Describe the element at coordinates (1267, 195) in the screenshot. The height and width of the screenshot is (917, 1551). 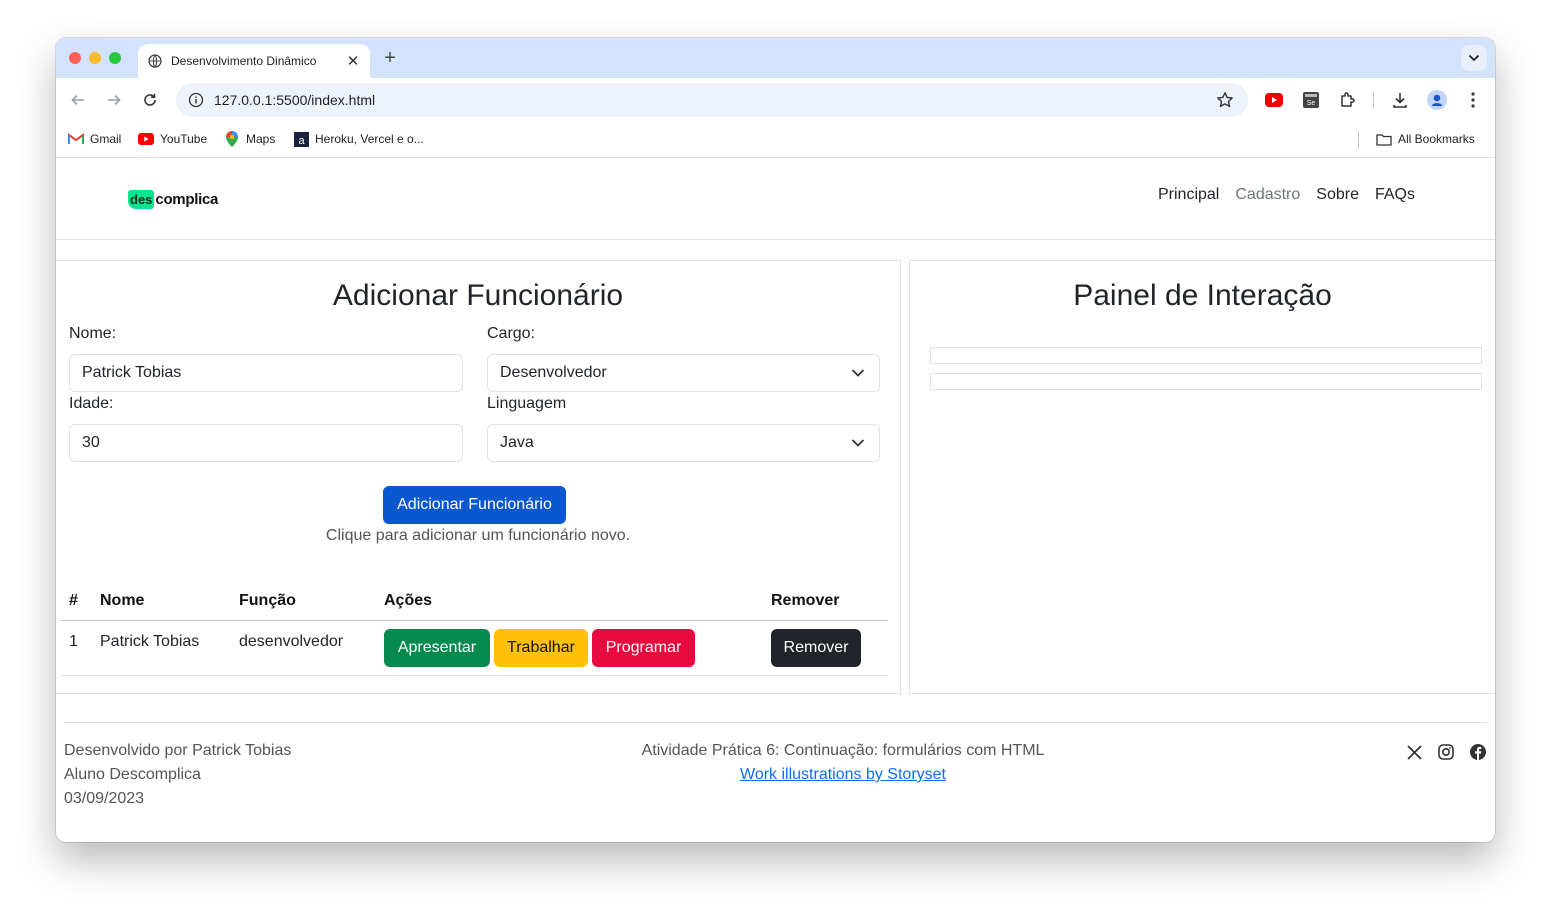
I see `menu-item-cadastro: Cadastro` at that location.